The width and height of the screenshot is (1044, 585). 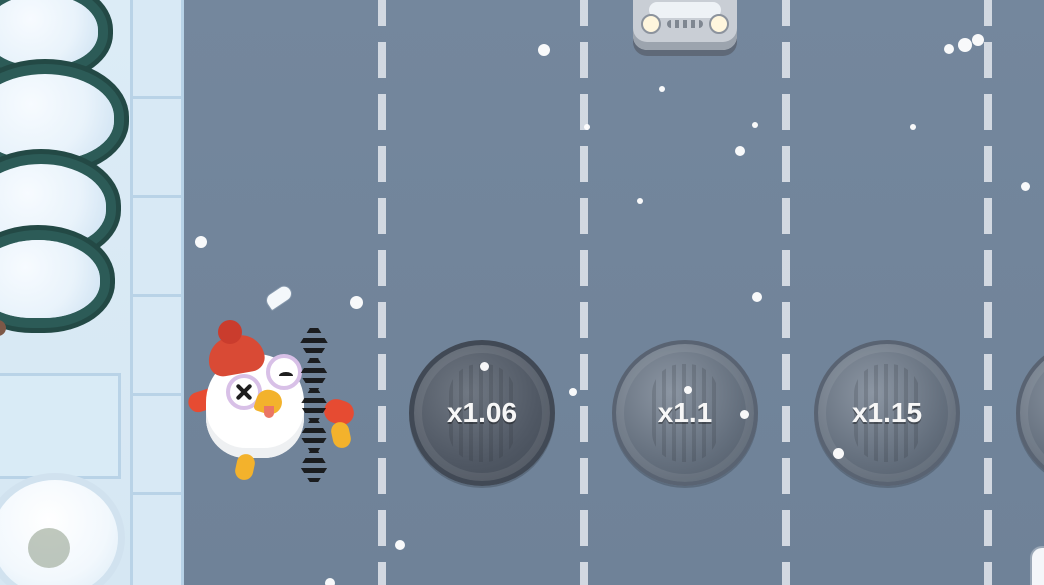 I want to click on manhole-cover, so click(x=1030, y=413).